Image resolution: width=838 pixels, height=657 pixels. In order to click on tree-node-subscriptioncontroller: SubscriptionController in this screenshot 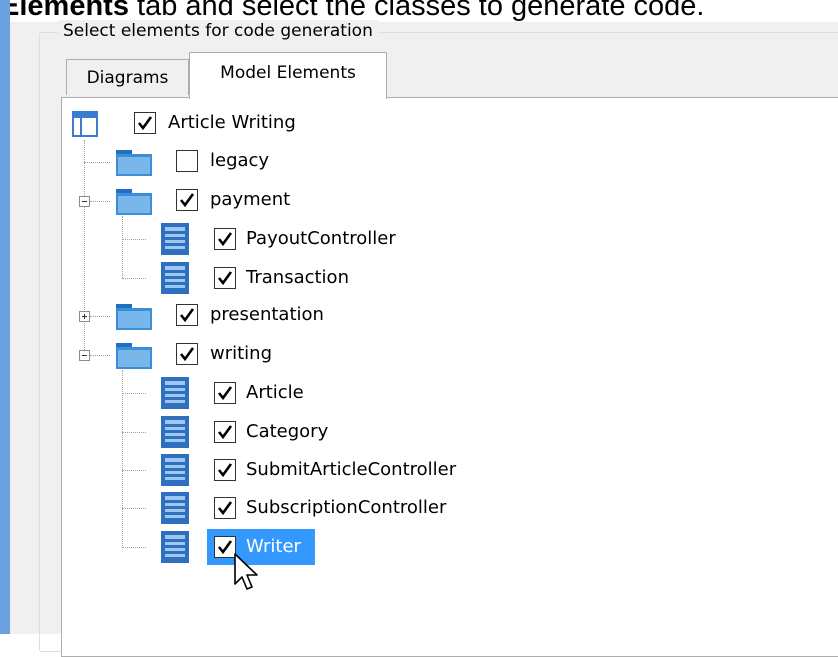, I will do `click(326, 508)`.